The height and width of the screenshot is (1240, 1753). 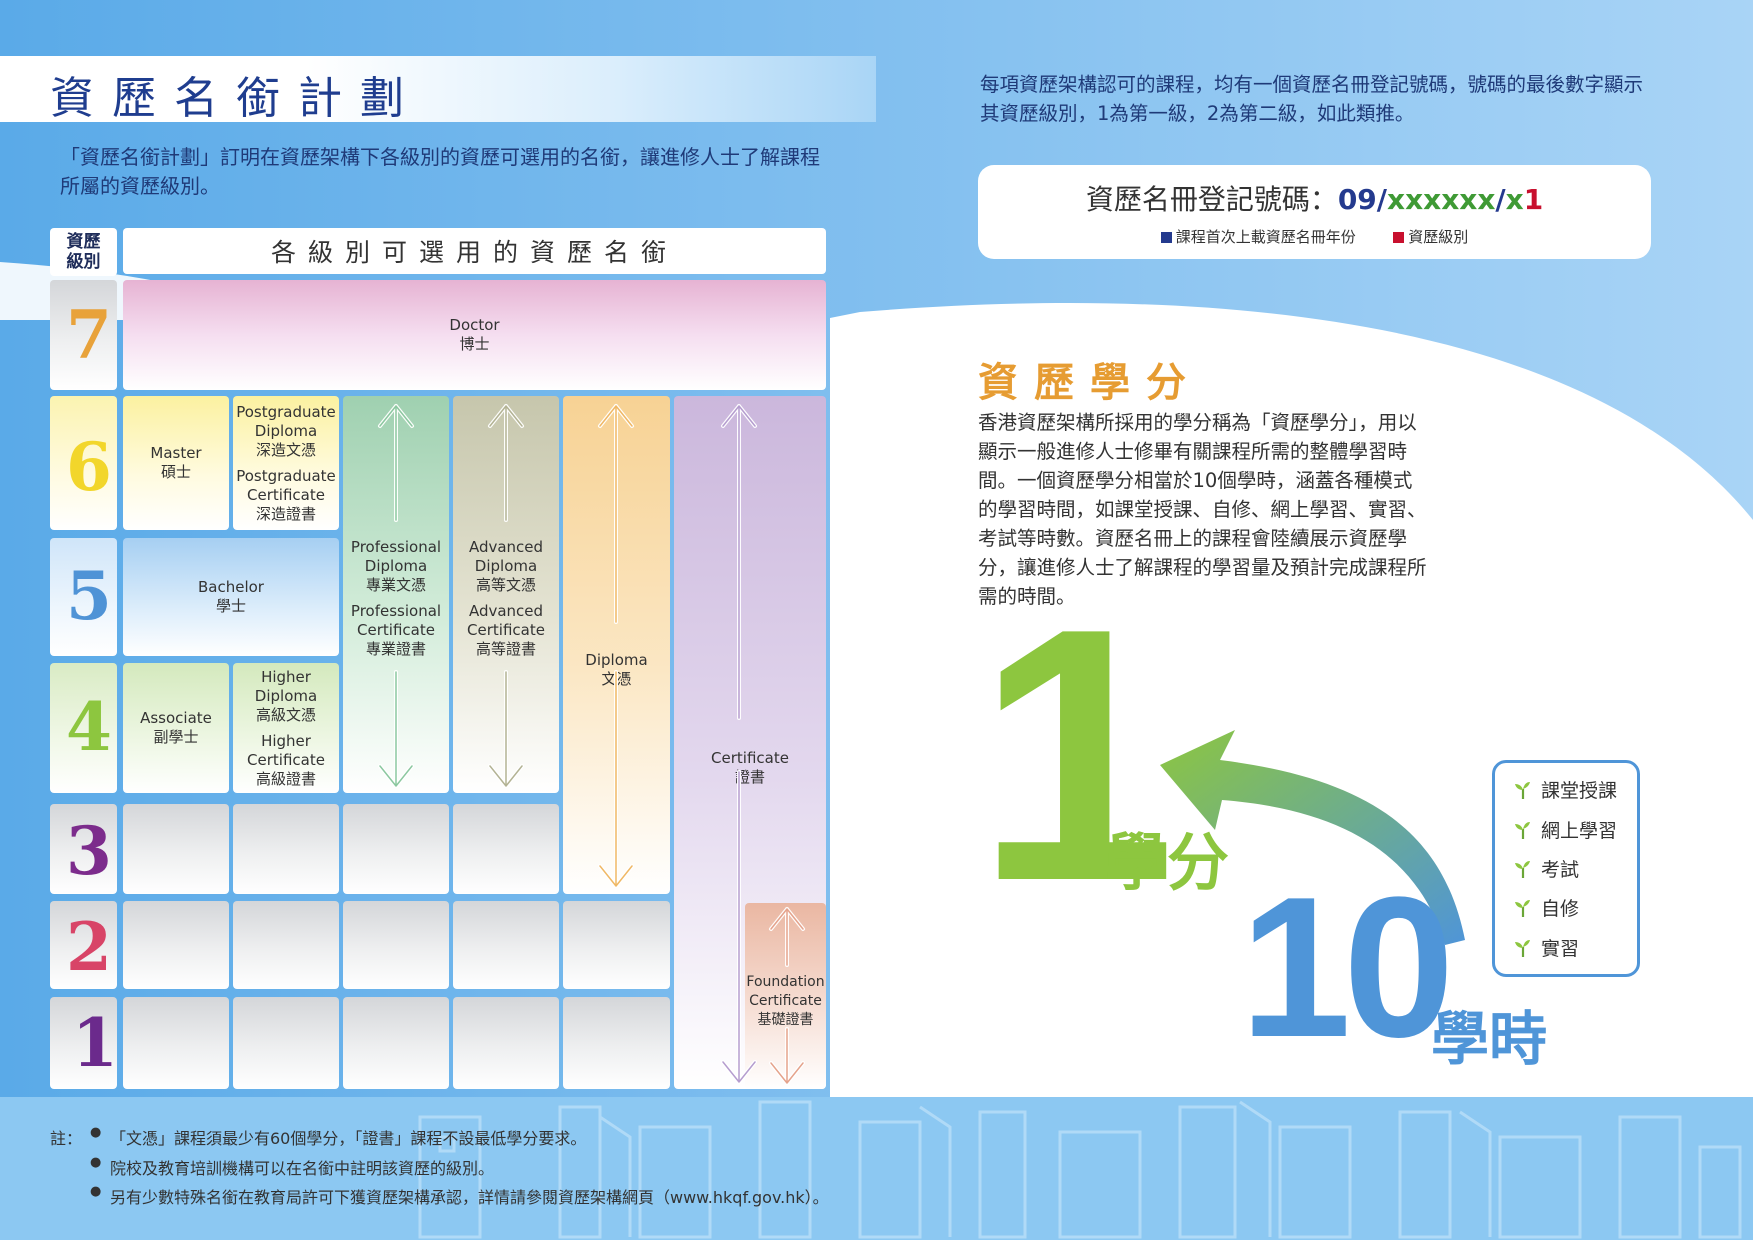 I want to click on registration-serial-code: xxxxxx, so click(x=1441, y=199).